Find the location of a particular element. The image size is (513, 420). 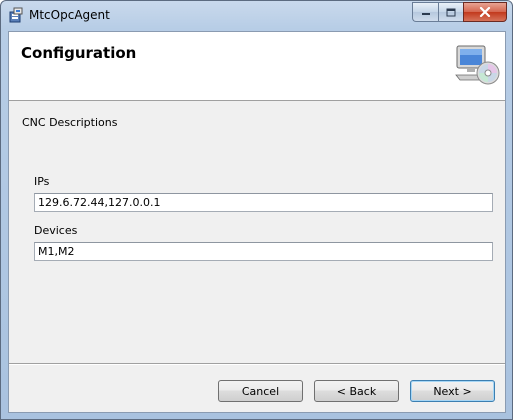

close-icon is located at coordinates (485, 12).